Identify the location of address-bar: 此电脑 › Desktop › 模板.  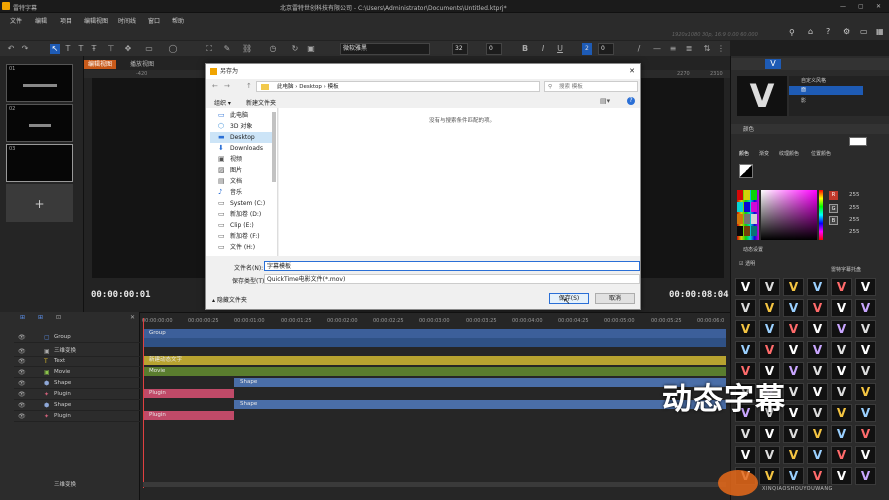
(398, 86).